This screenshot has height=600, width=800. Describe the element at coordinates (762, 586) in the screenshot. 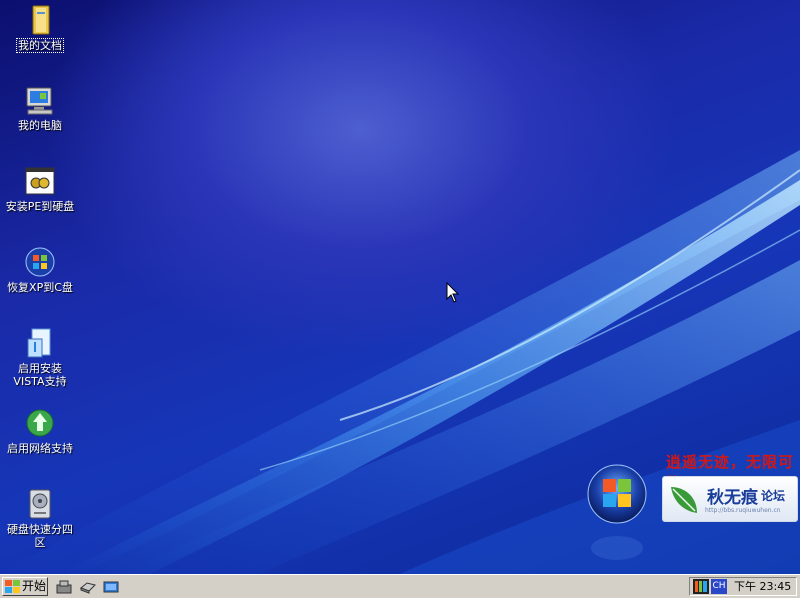

I see `taskbar-clock: 下午 23:45` at that location.